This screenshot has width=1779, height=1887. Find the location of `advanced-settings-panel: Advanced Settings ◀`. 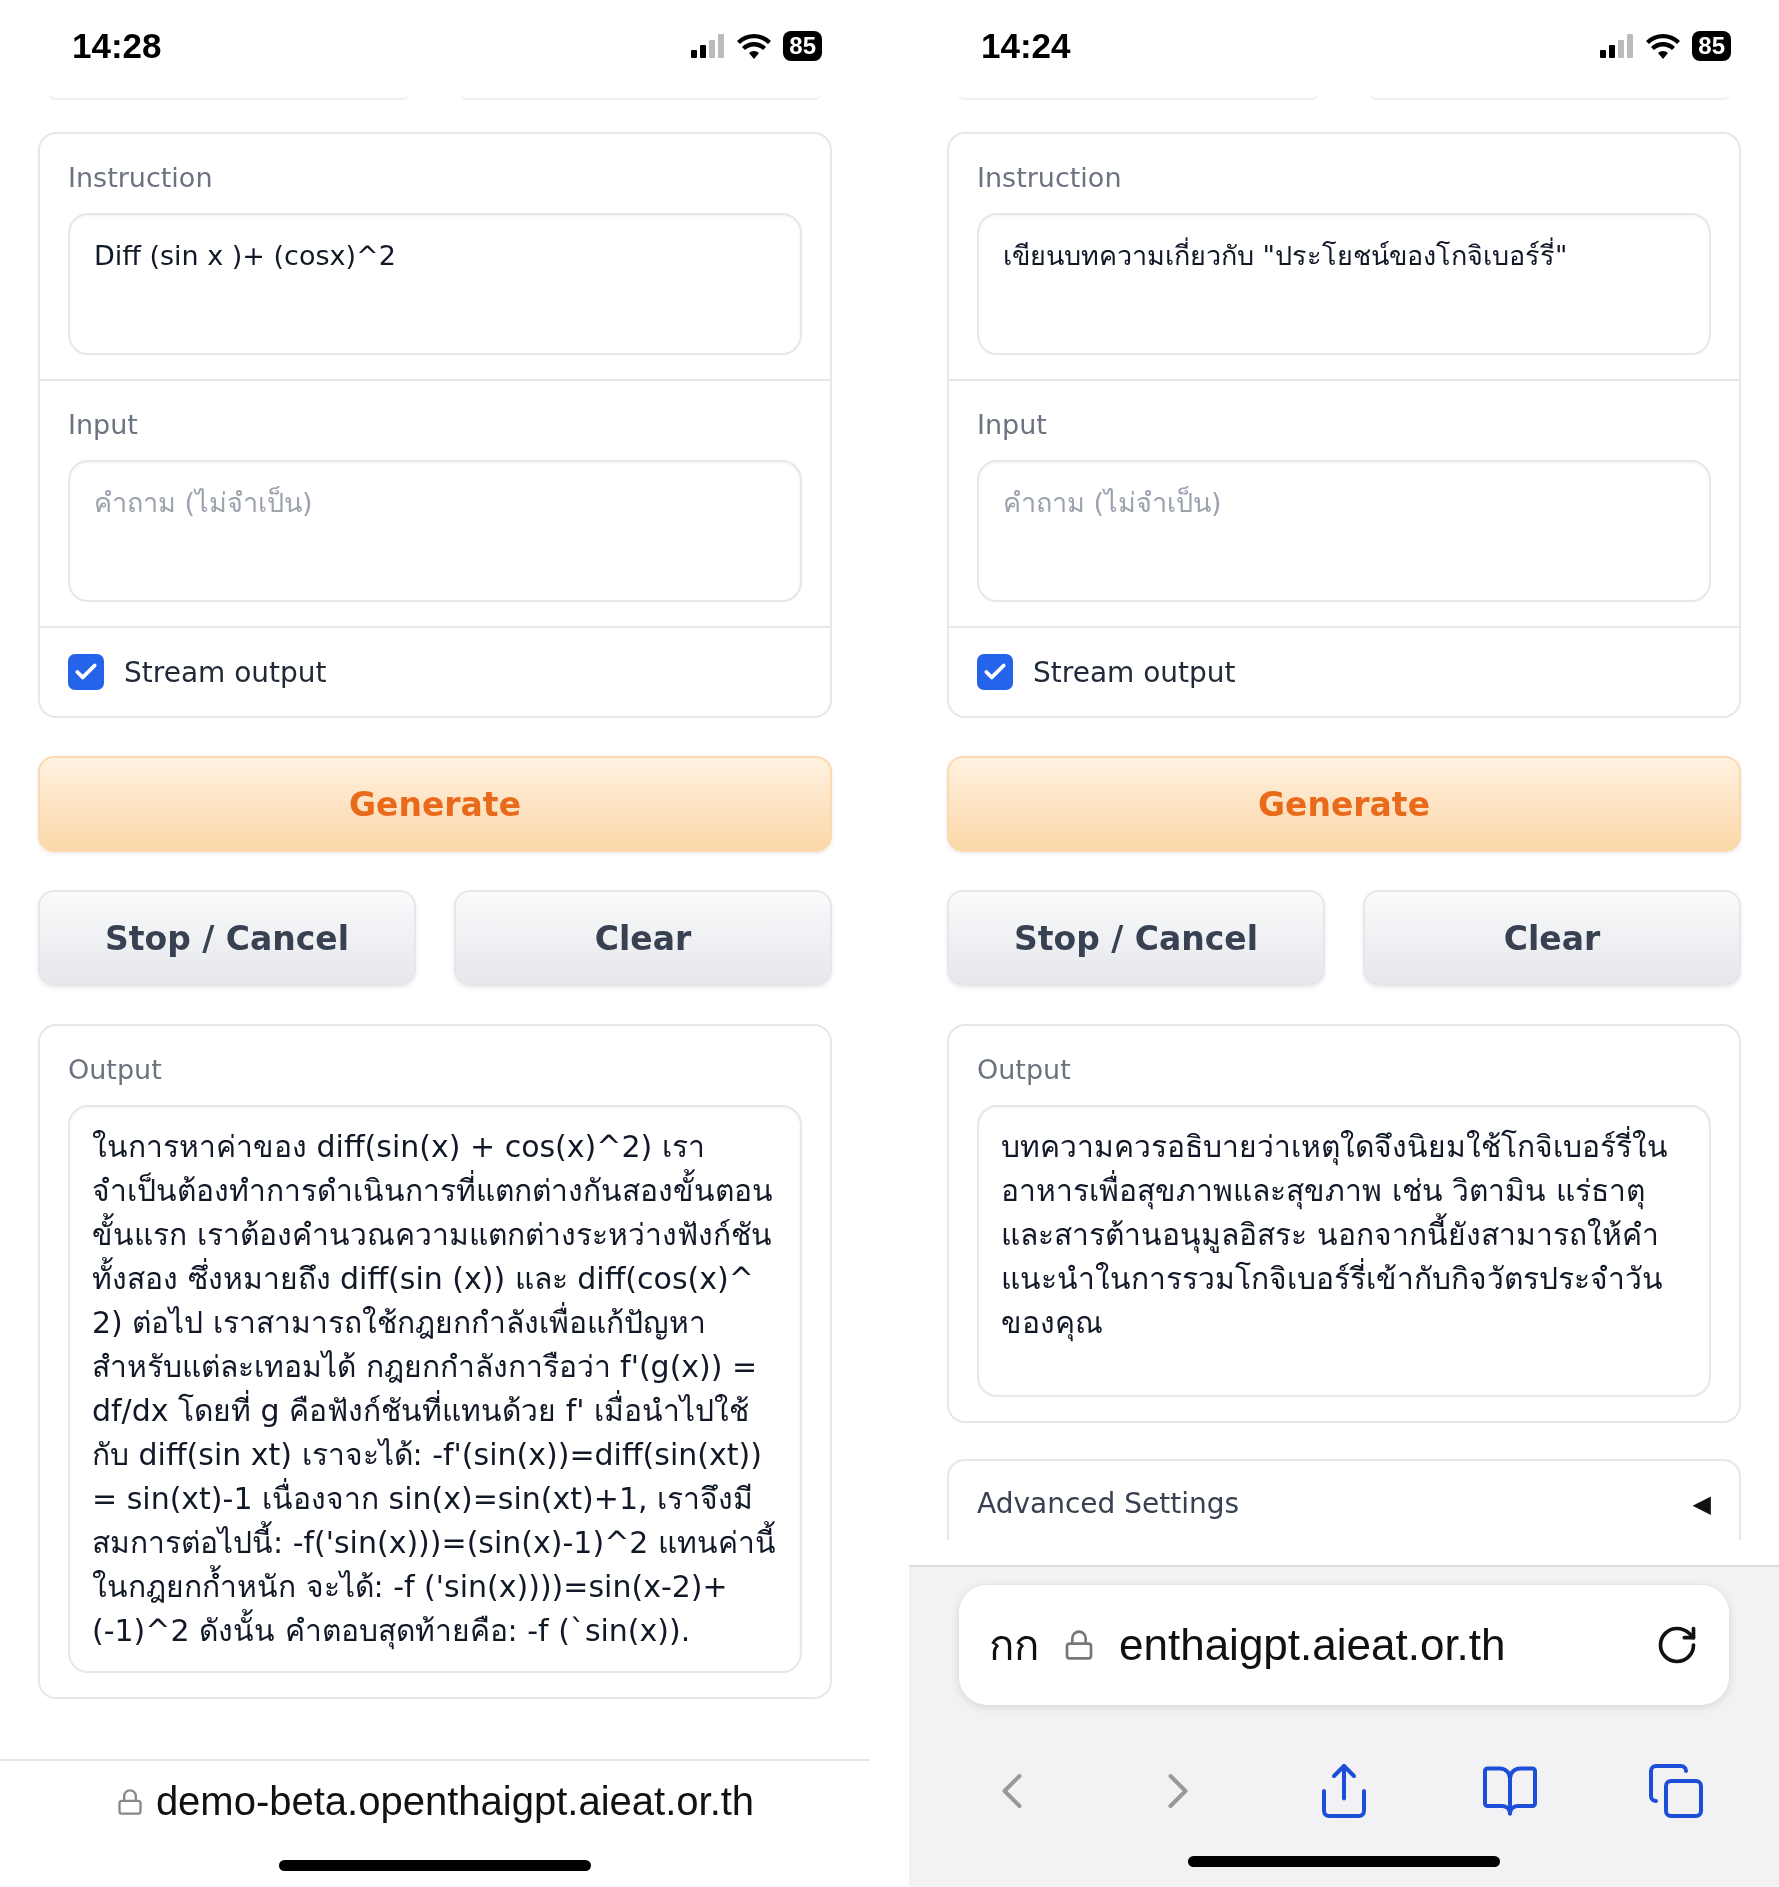

advanced-settings-panel: Advanced Settings ◀ is located at coordinates (1344, 1499).